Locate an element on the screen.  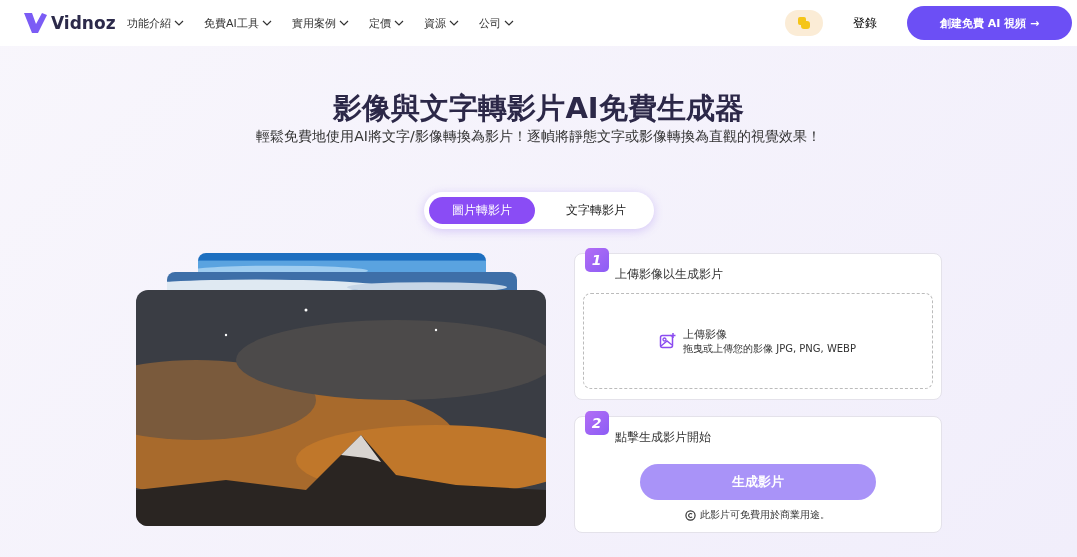
logo-icon is located at coordinates (35, 23).